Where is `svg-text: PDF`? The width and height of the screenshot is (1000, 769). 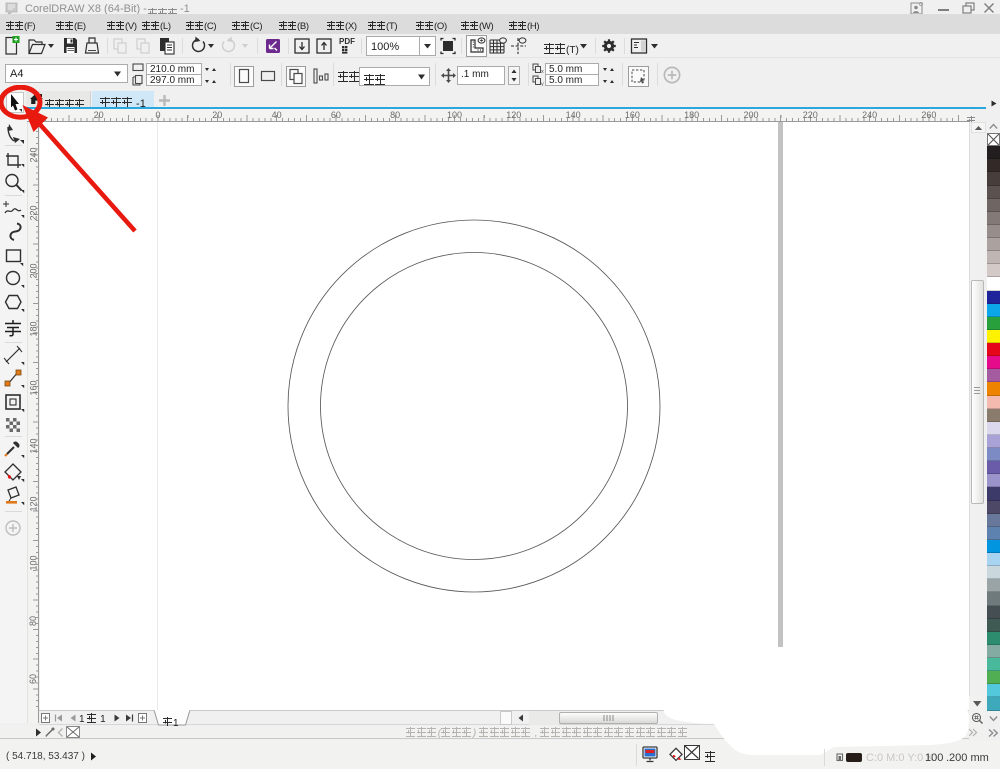
svg-text: PDF is located at coordinates (347, 41).